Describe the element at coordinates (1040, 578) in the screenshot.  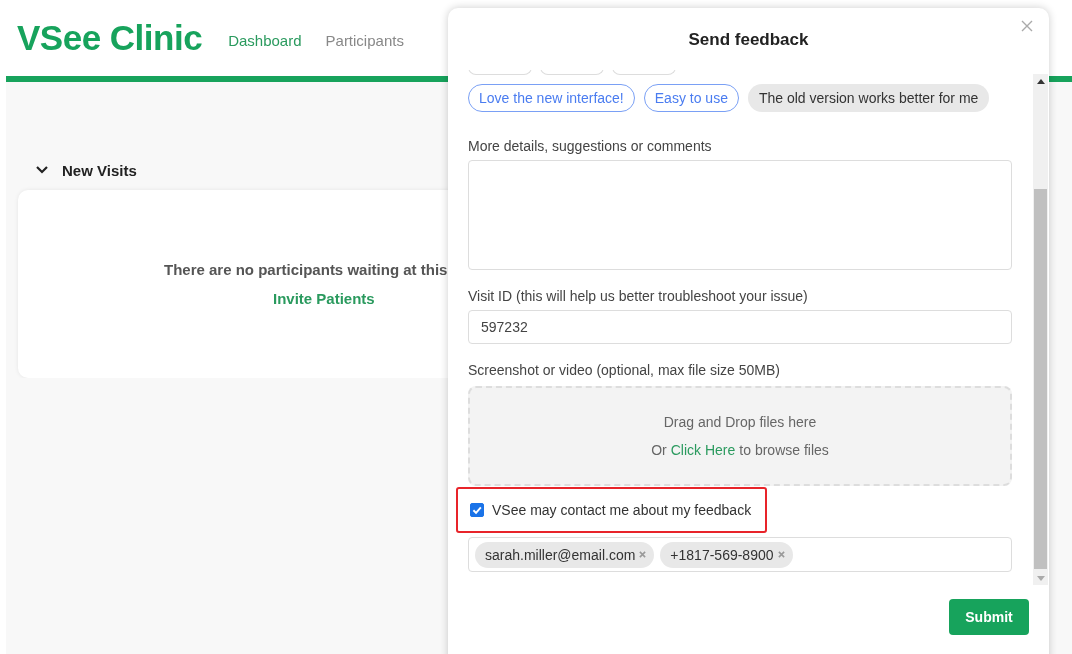
I see `scroll-down-icon` at that location.